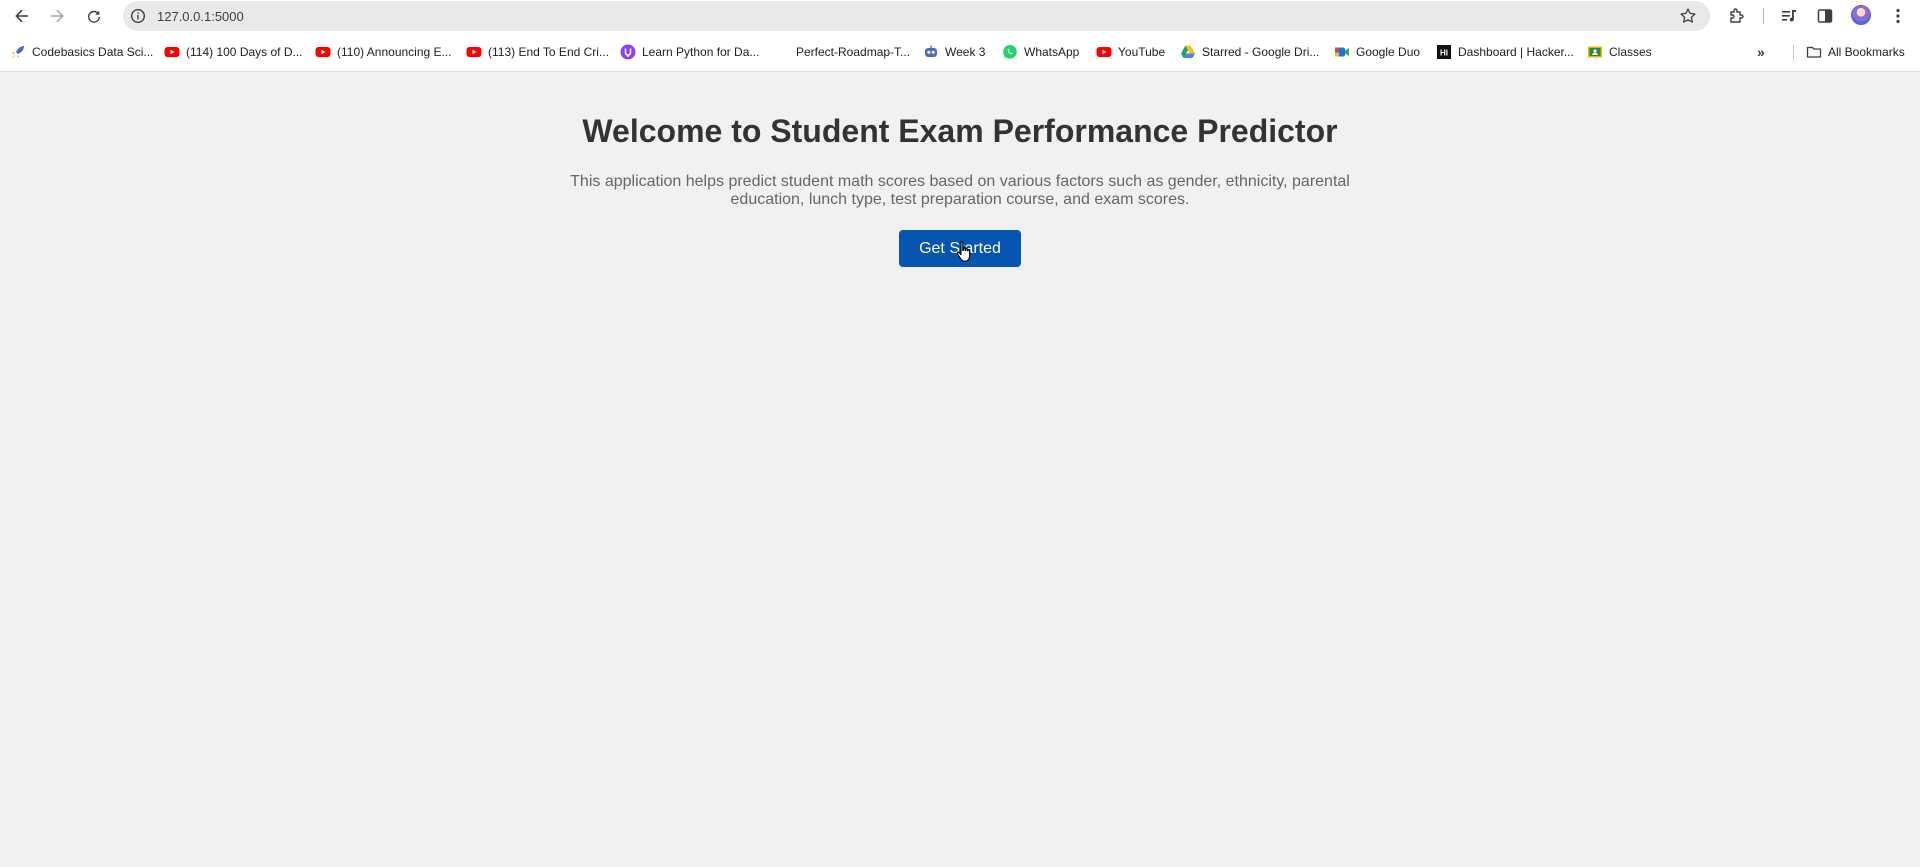 Image resolution: width=1920 pixels, height=867 pixels. Describe the element at coordinates (1188, 52) in the screenshot. I see `google-drive-icon` at that location.